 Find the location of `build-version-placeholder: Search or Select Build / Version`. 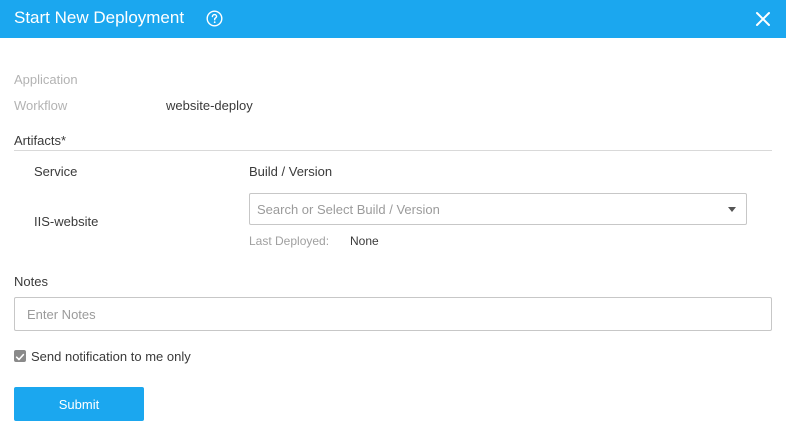

build-version-placeholder: Search or Select Build / Version is located at coordinates (348, 209).